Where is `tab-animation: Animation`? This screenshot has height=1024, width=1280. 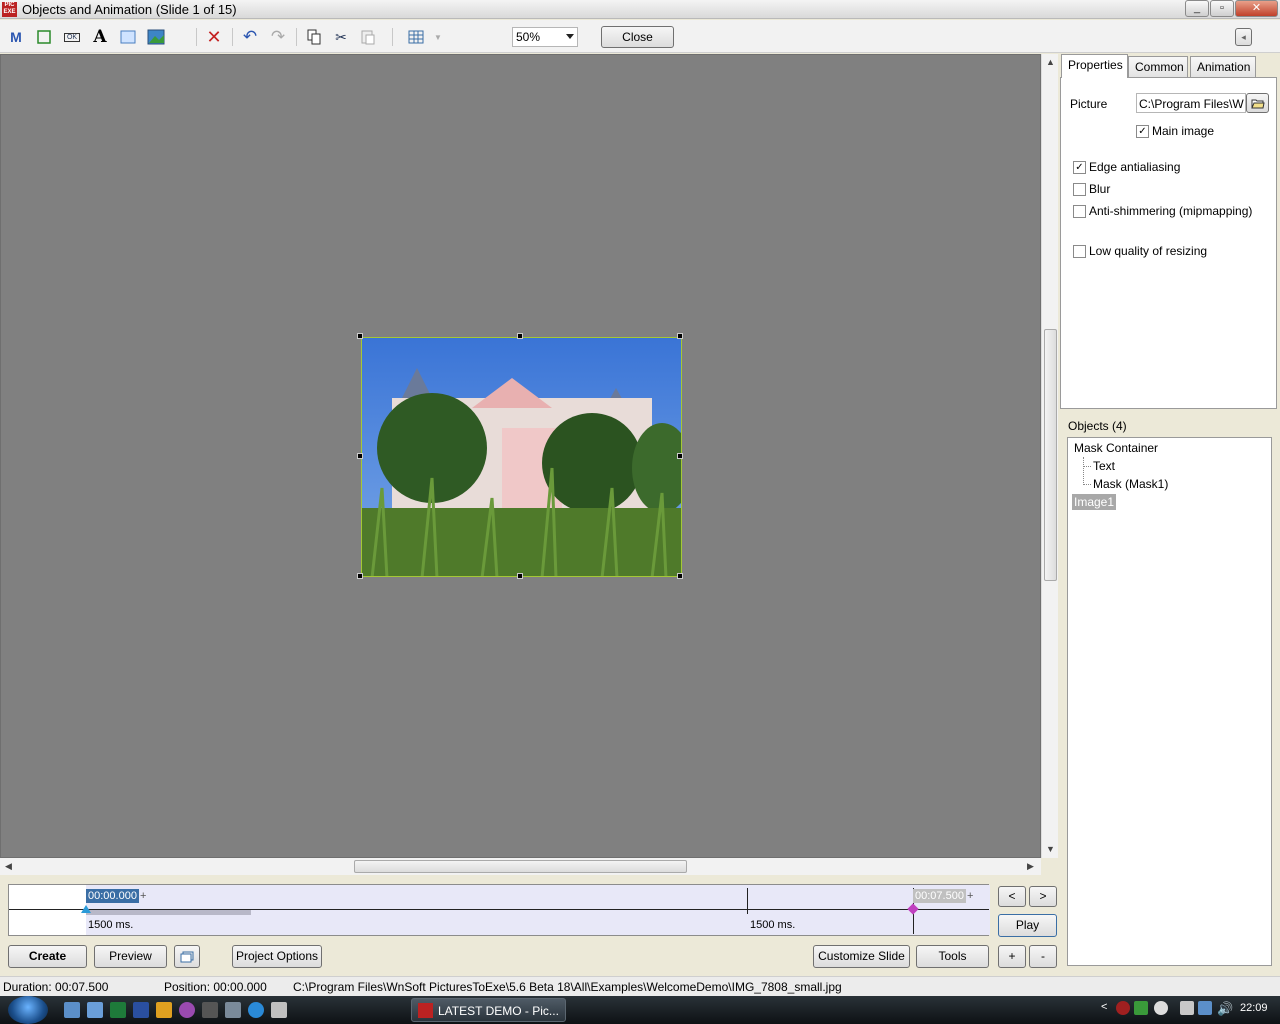 tab-animation: Animation is located at coordinates (1223, 66).